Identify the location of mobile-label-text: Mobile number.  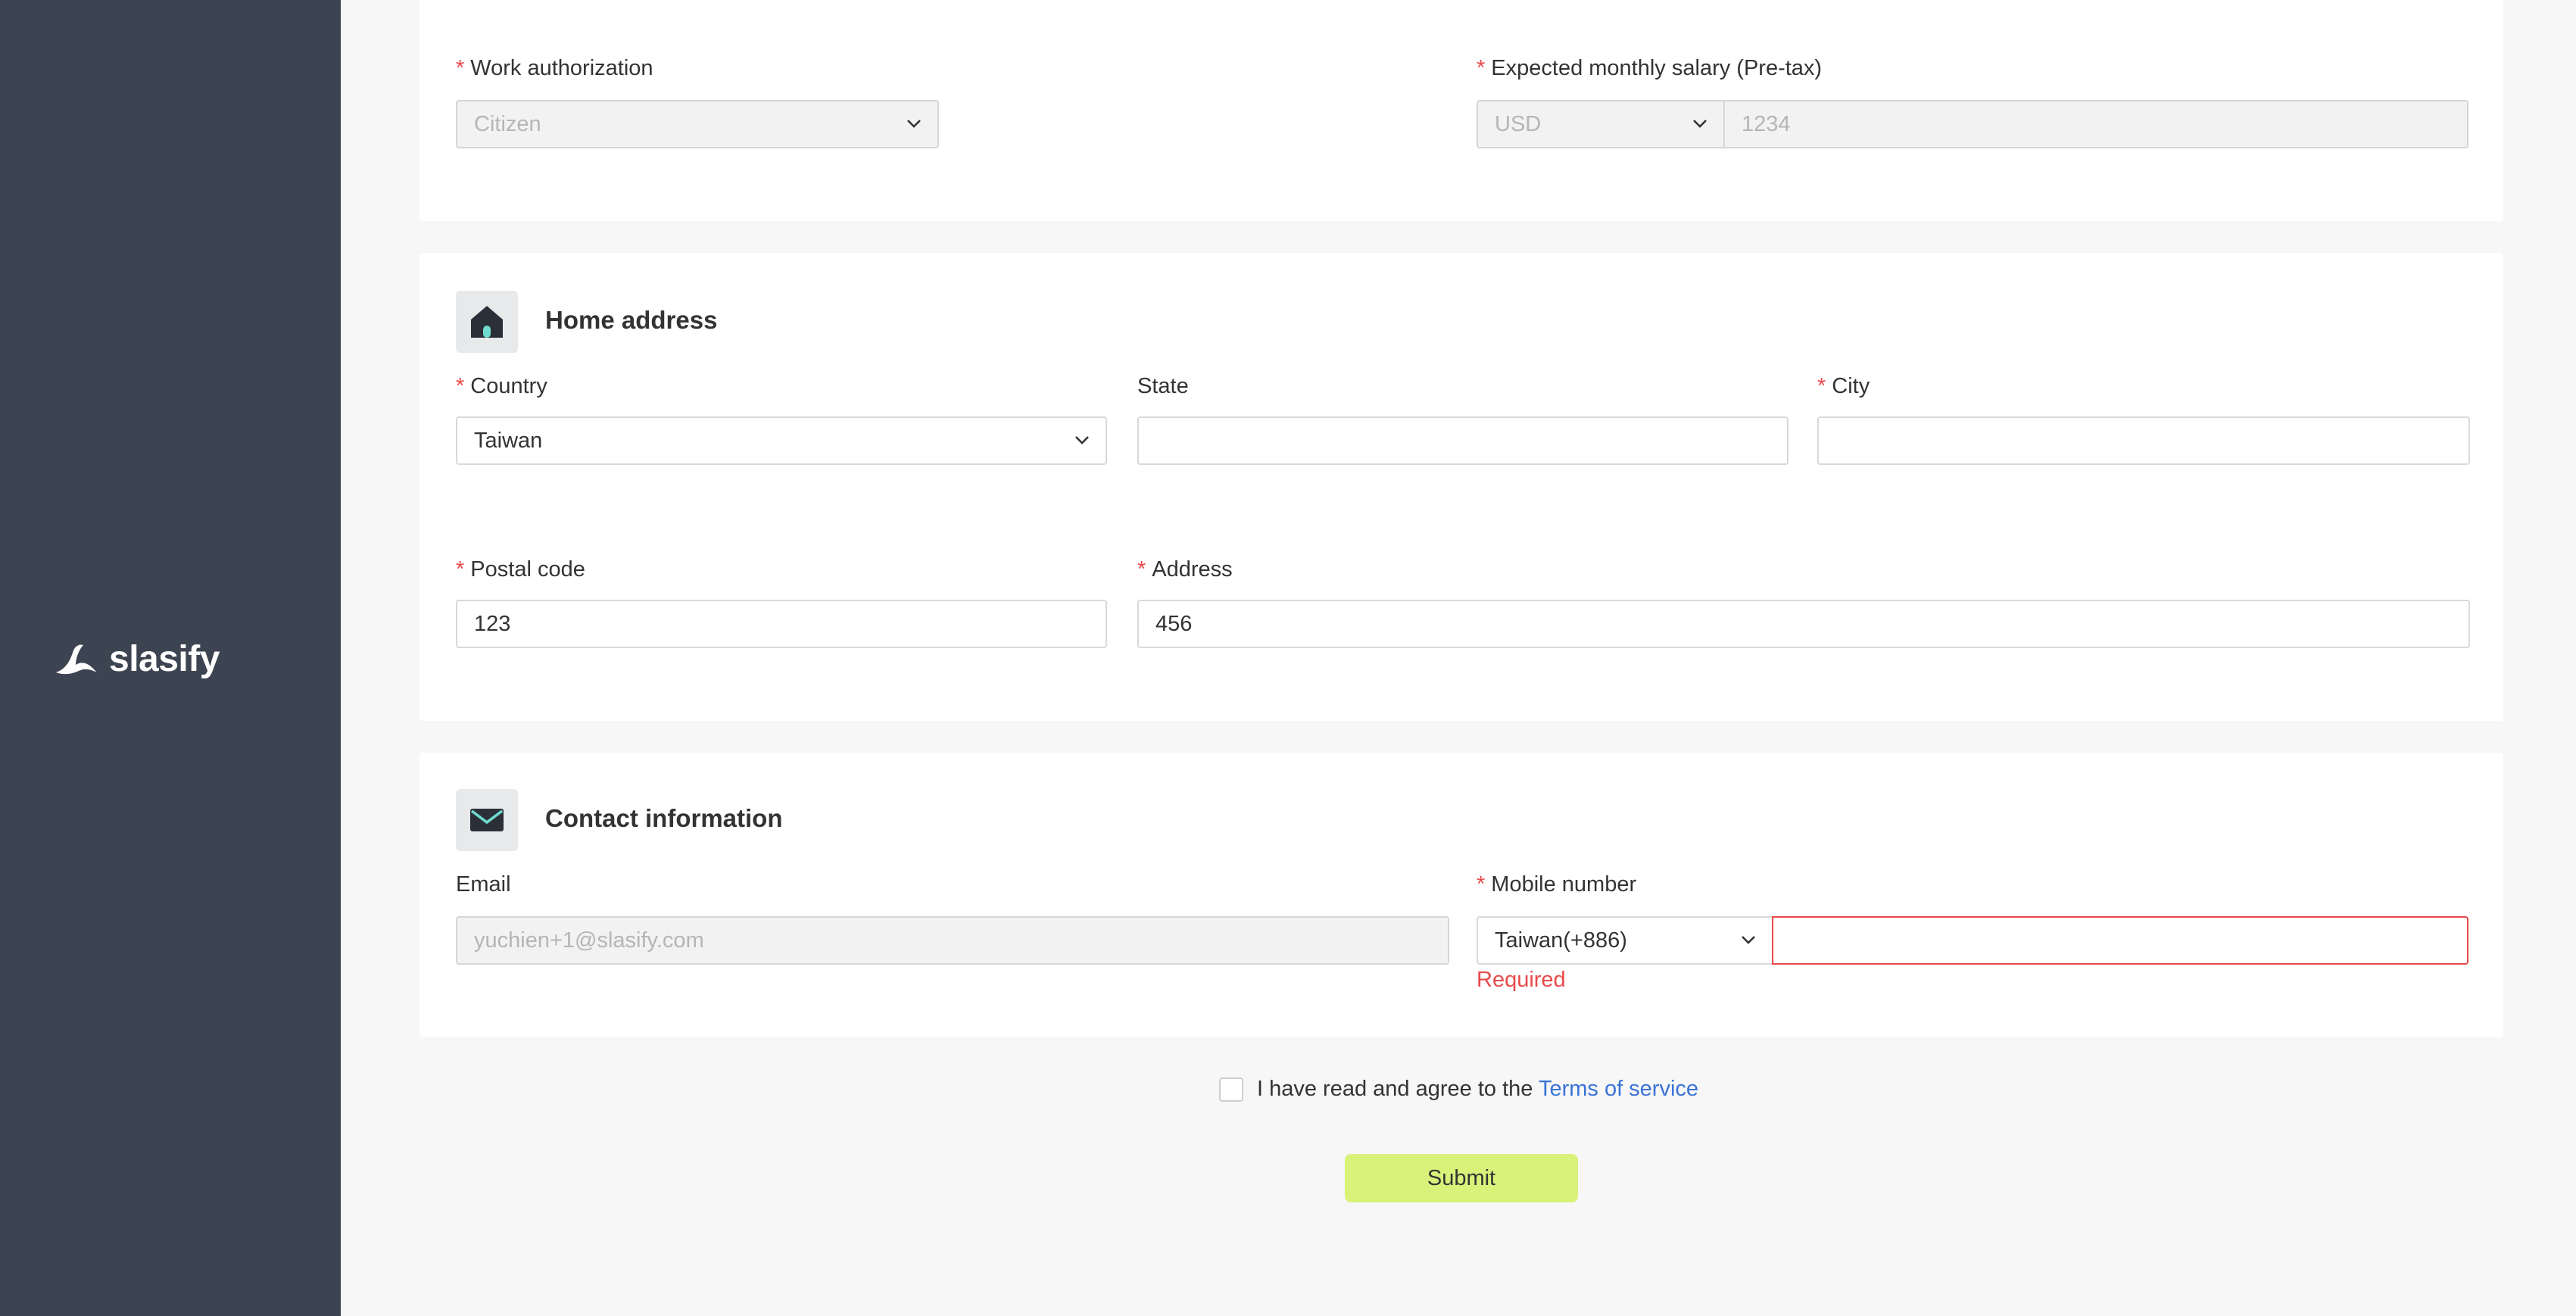
(1564, 884).